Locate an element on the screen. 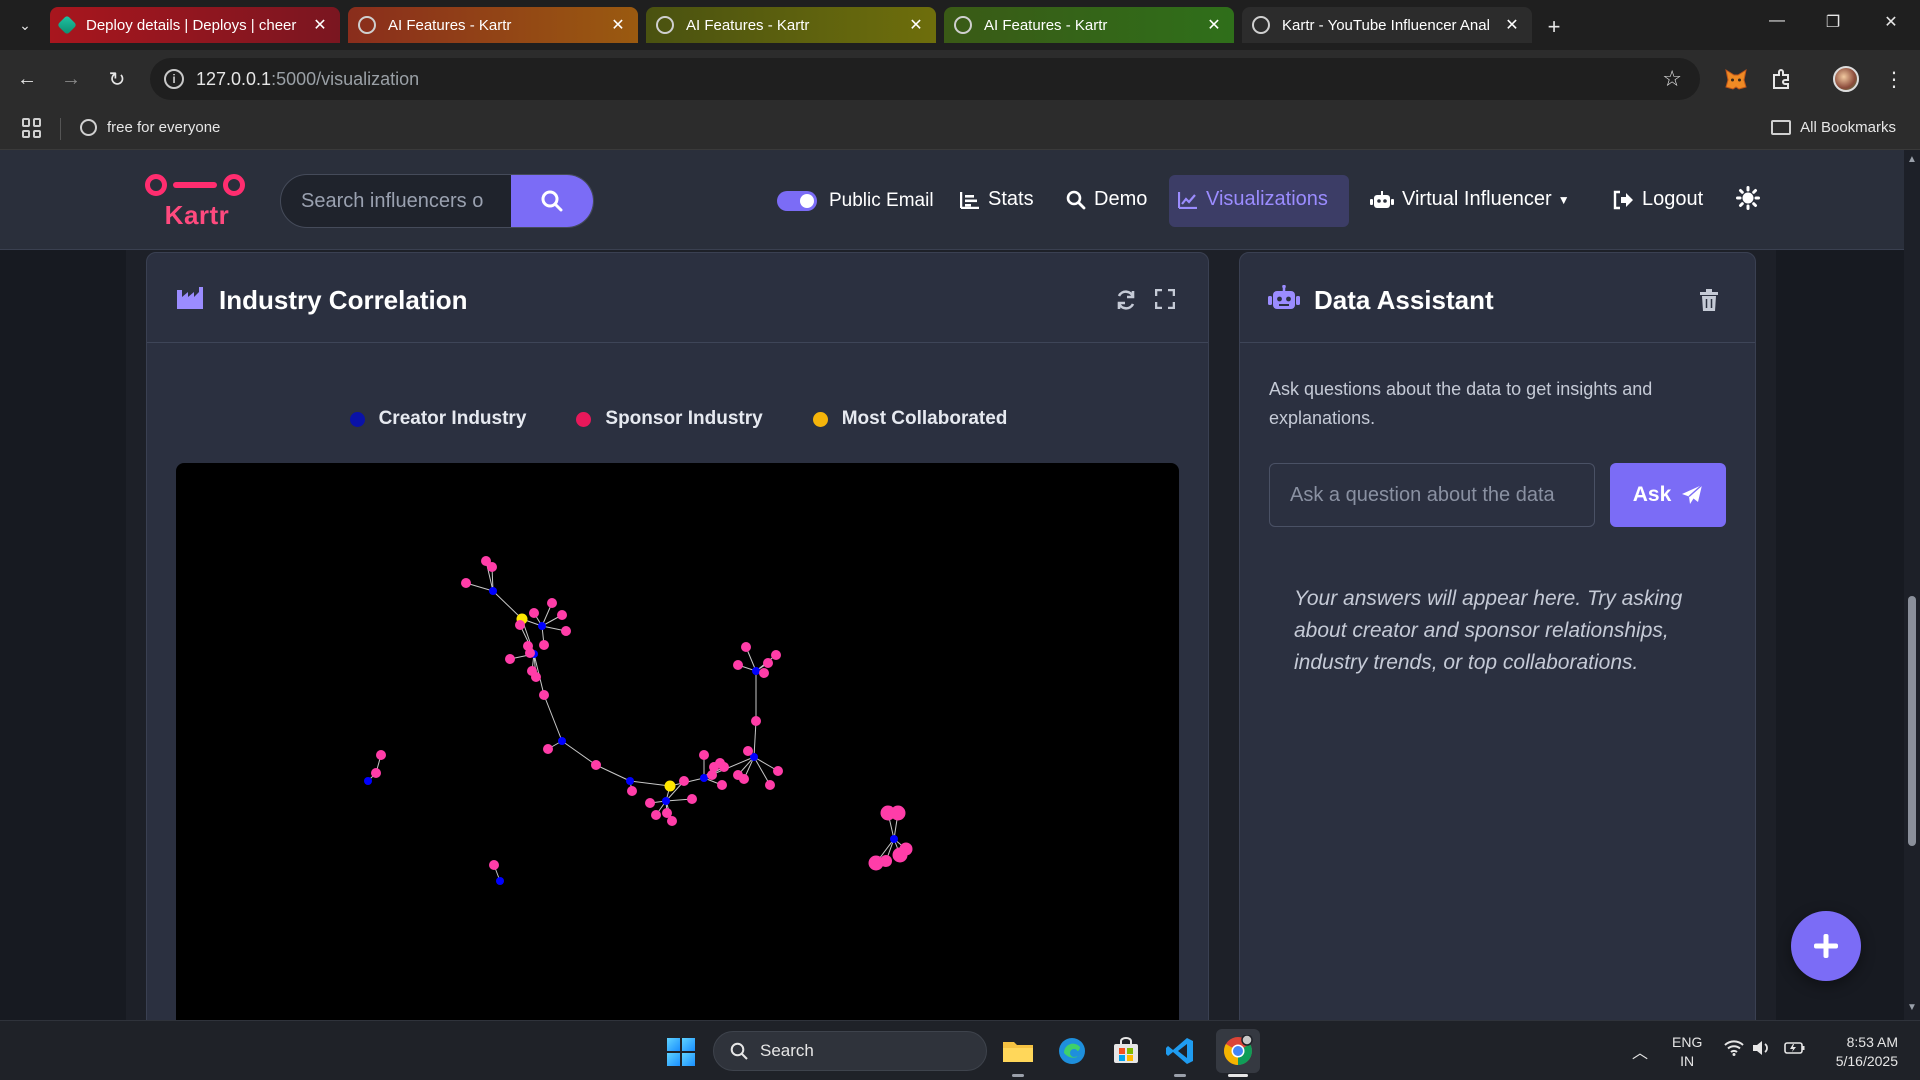 The image size is (1920, 1080). windows-start-icon is located at coordinates (681, 1052).